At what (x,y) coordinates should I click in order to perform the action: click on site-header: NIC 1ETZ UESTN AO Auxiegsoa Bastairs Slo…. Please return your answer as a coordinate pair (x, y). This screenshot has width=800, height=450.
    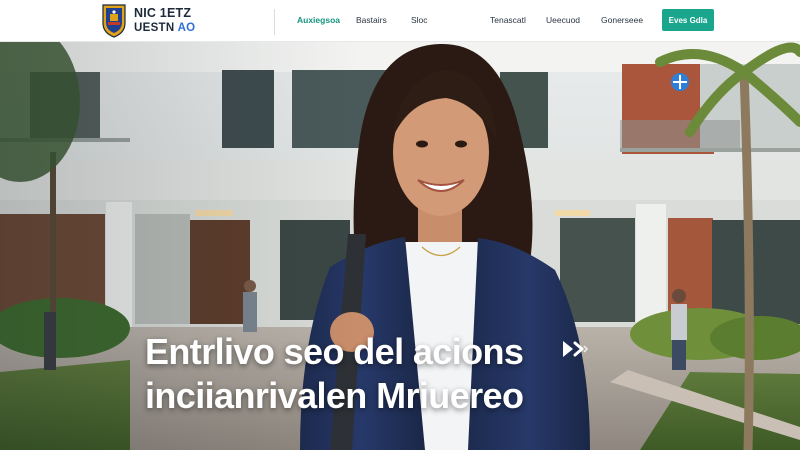
    Looking at the image, I should click on (400, 21).